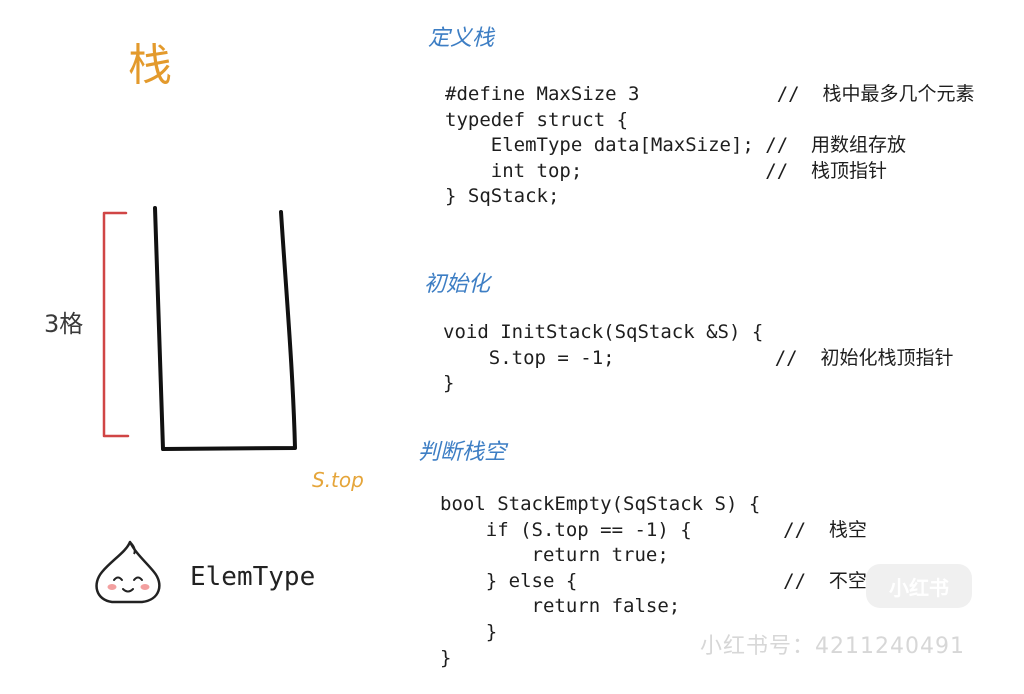  Describe the element at coordinates (666, 170) in the screenshot. I see `code-line: int top; // 栈顶指针` at that location.